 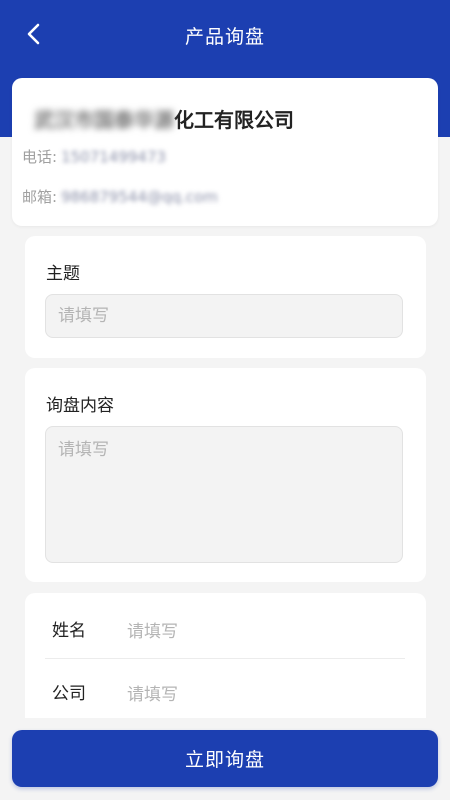 I want to click on phone-label: 电话:, so click(x=40, y=157).